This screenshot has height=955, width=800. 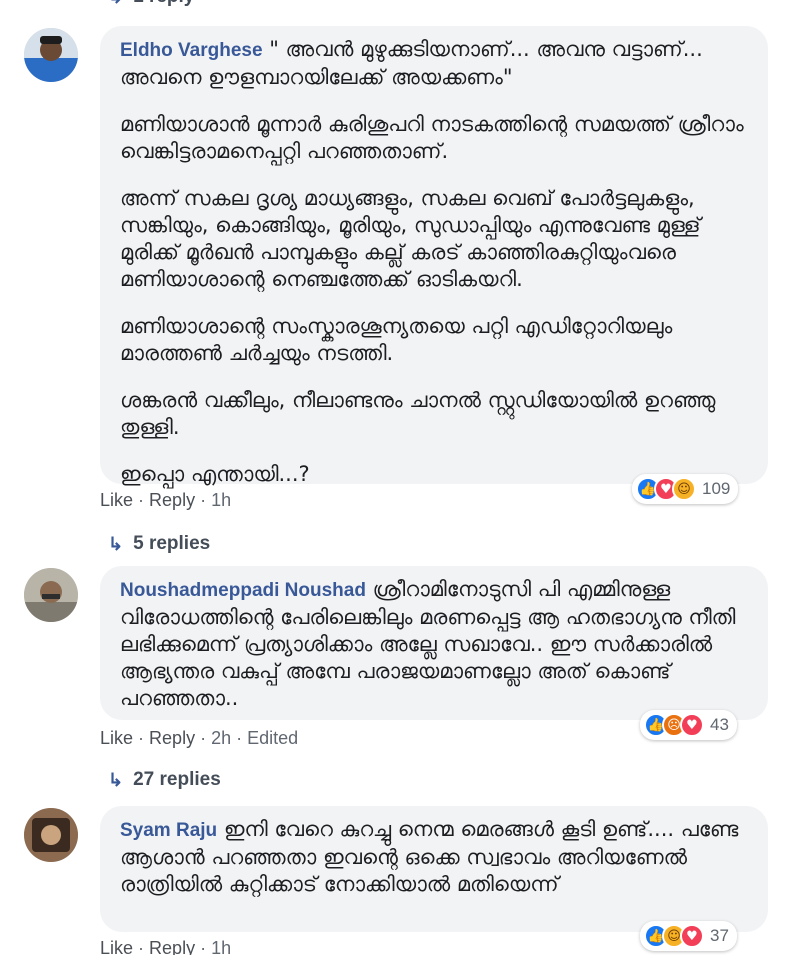 I want to click on view-replies-link: ↳ 27 replies, so click(x=164, y=780).